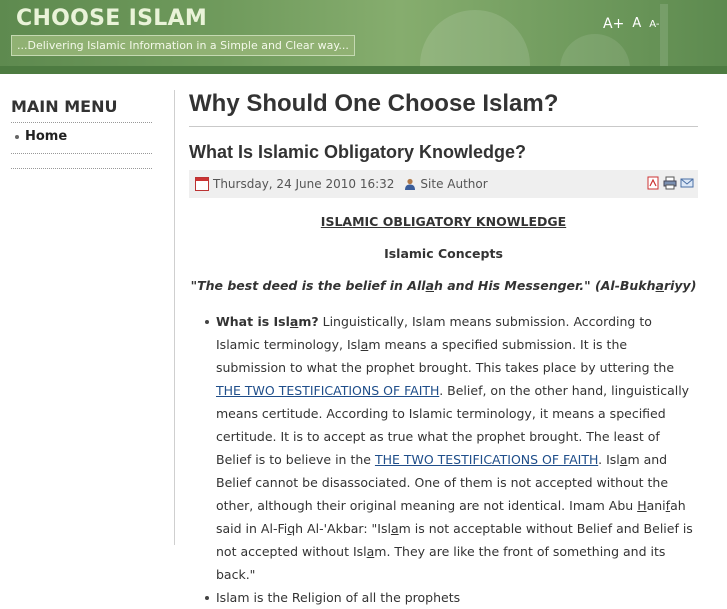 This screenshot has height=609, width=727. What do you see at coordinates (253, 321) in the screenshot?
I see `lead-text: What is Isl` at bounding box center [253, 321].